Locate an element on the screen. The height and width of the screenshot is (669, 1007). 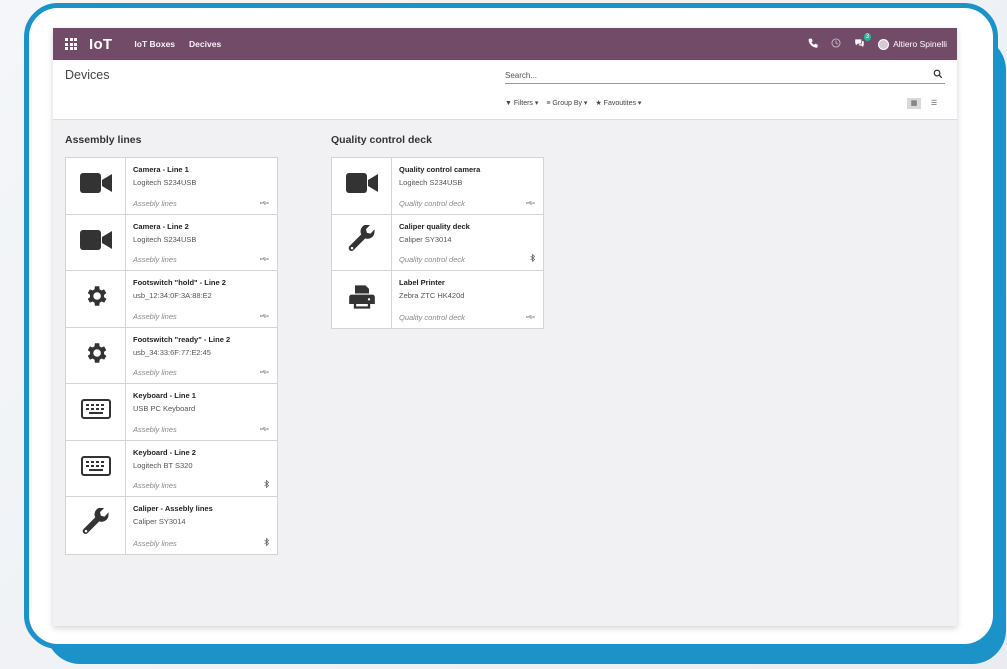
favorites-dropdown: ★ Favoutites ▾ is located at coordinates (618, 103).